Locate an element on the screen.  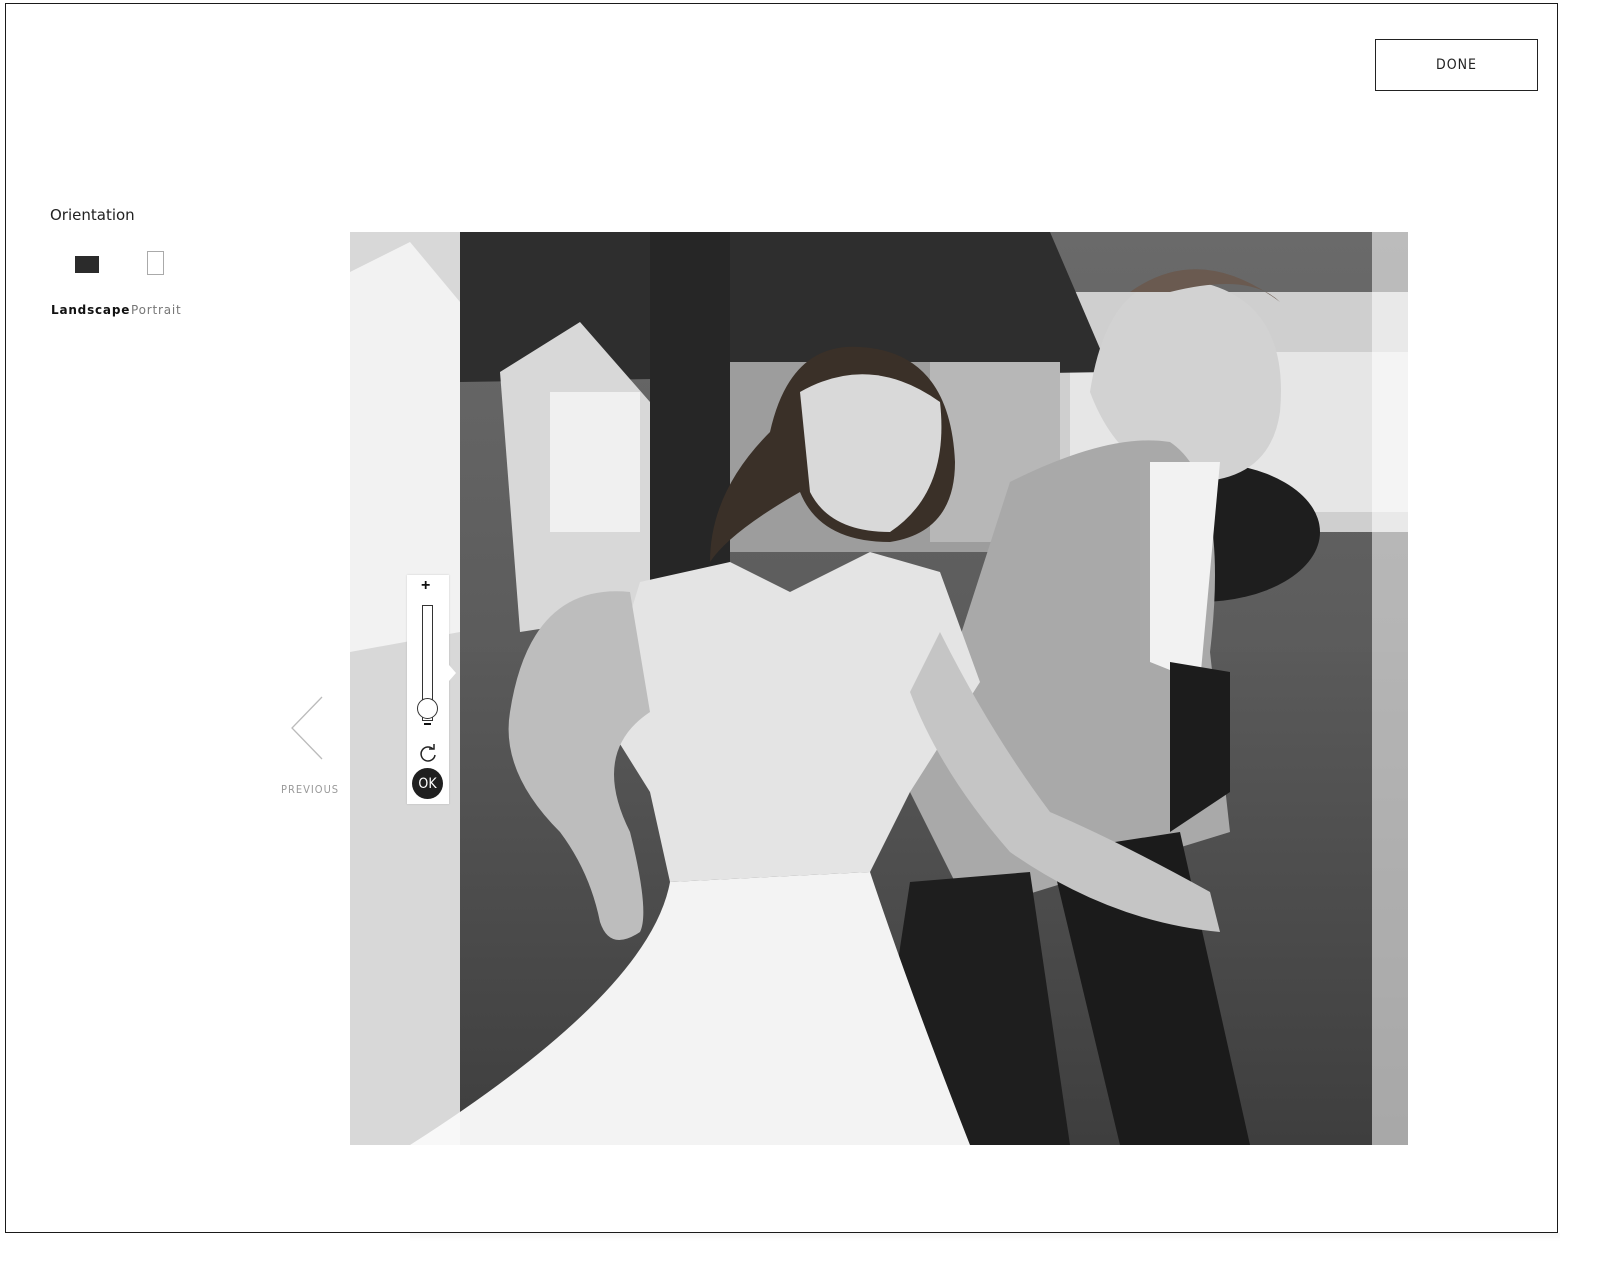
portrait-label: Portrait is located at coordinates (156, 310).